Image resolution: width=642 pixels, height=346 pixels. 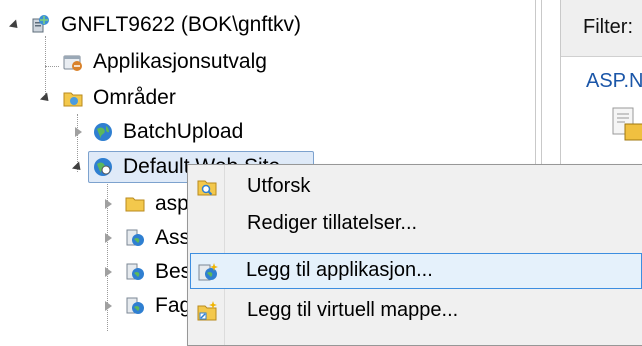 What do you see at coordinates (608, 27) in the screenshot?
I see `filter-label: Filter:` at bounding box center [608, 27].